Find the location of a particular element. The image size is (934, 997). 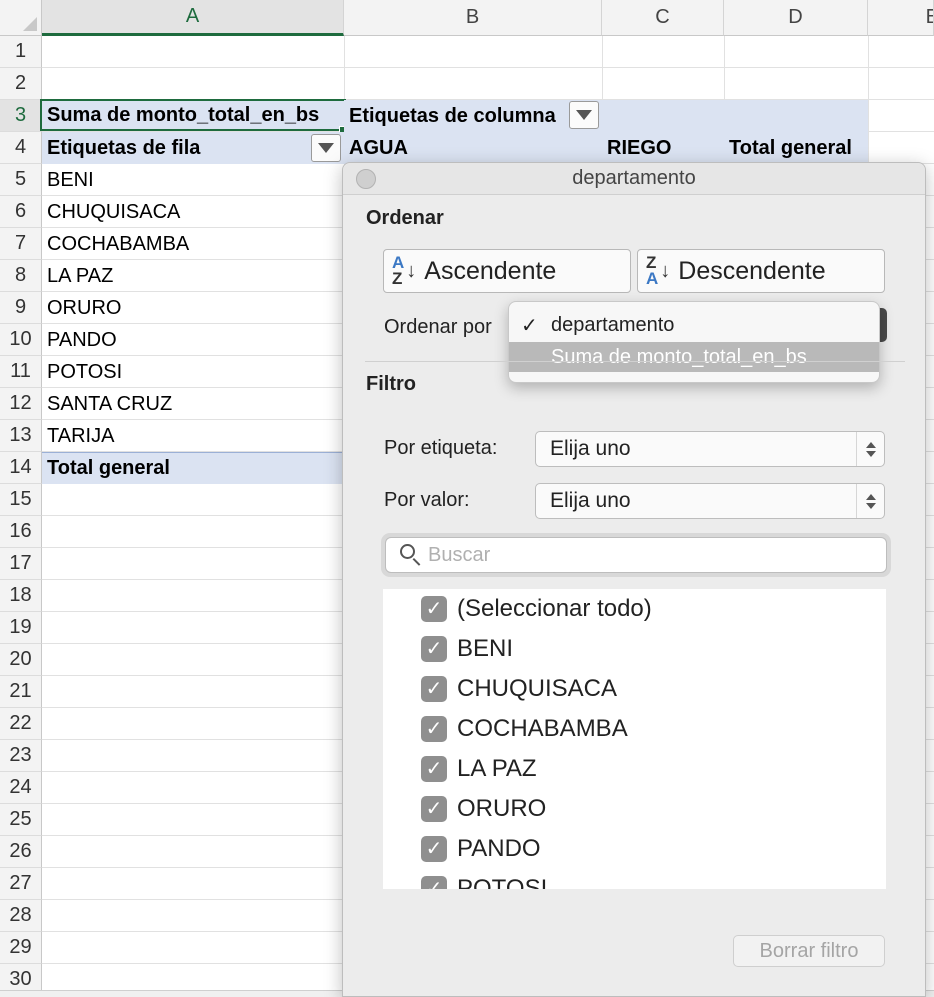

filter-list-item-label: COCHABAMBA is located at coordinates (542, 728).